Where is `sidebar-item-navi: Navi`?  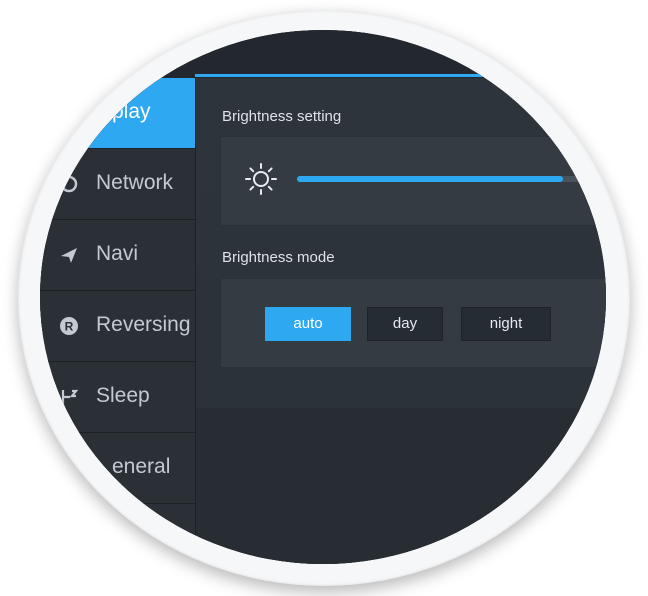 sidebar-item-navi: Navi is located at coordinates (117, 255).